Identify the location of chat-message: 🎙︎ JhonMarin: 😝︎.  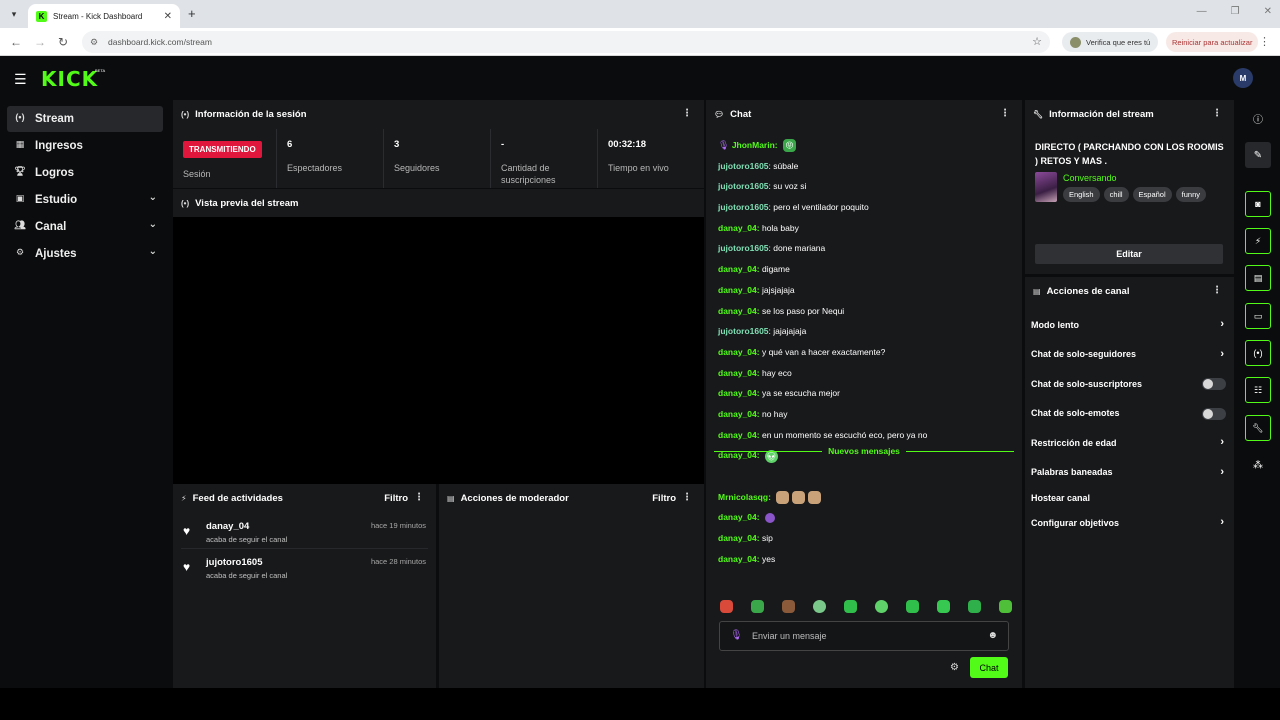
(864, 145).